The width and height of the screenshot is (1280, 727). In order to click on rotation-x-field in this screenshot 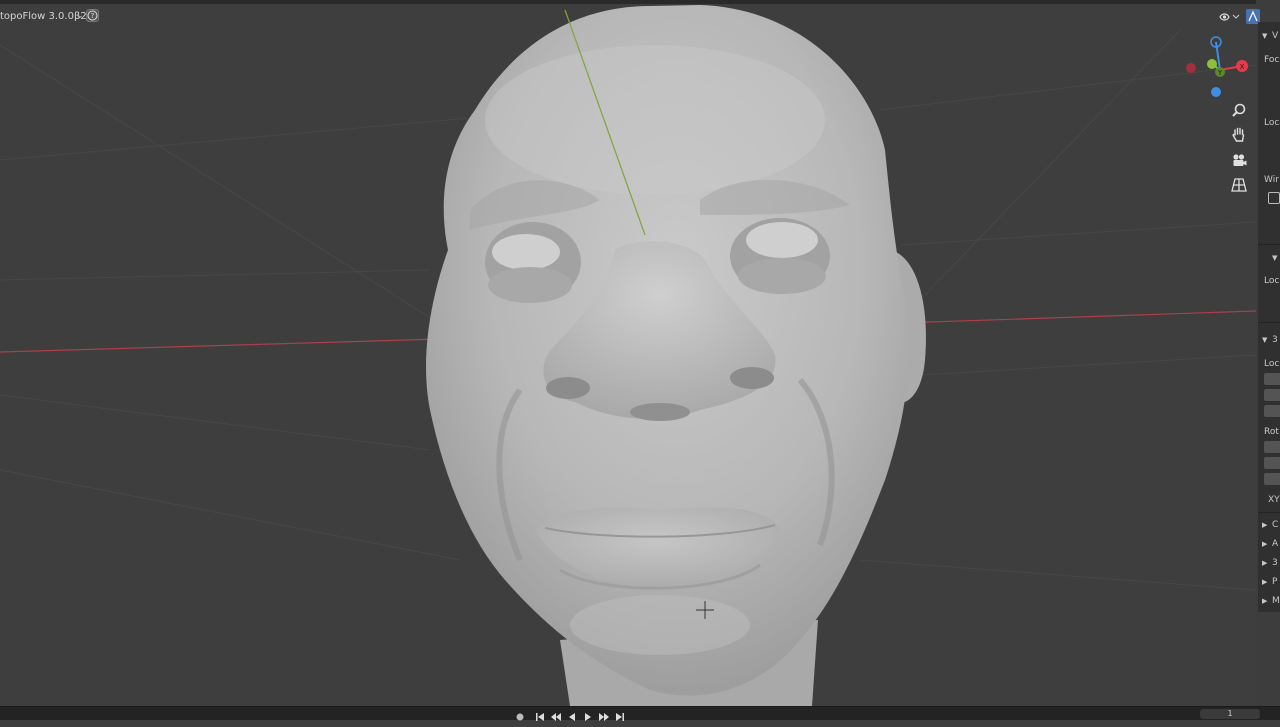, I will do `click(1272, 447)`.